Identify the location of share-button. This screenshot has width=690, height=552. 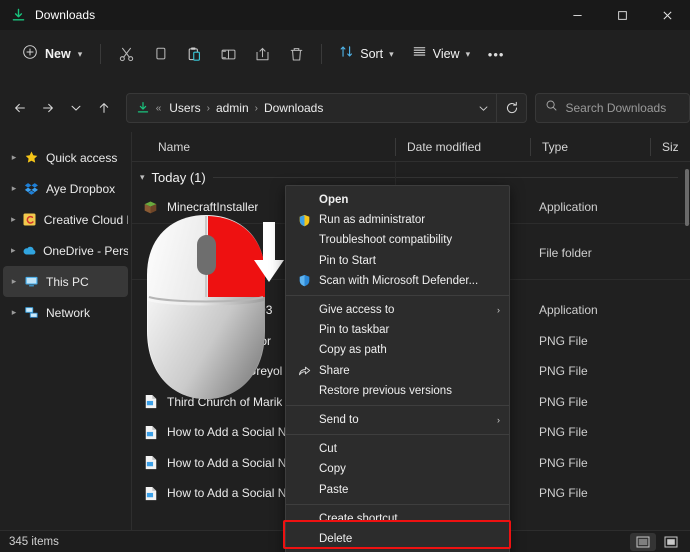
(262, 54).